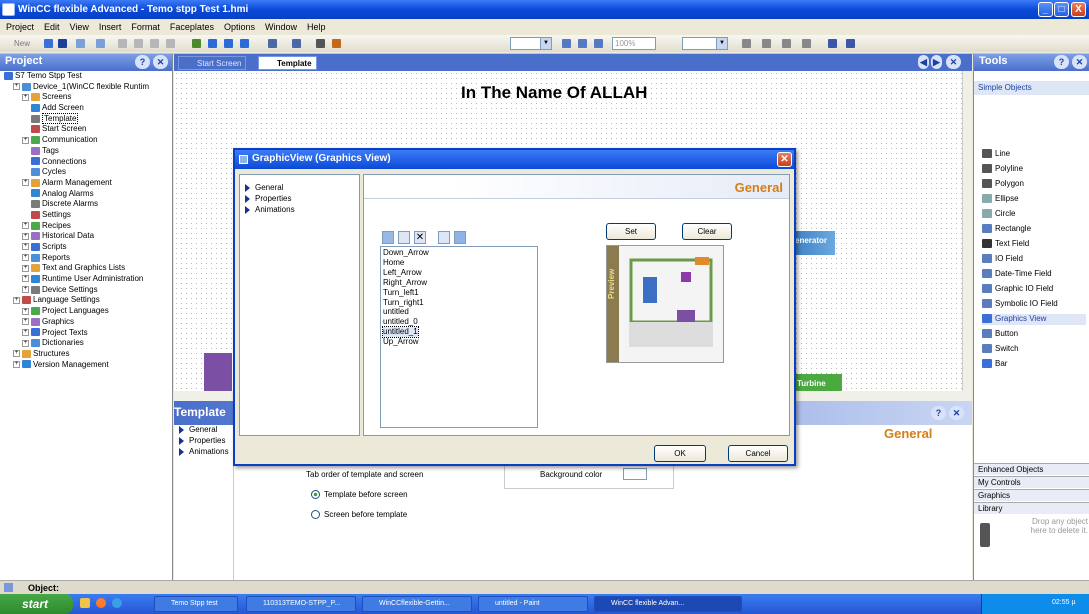 The width and height of the screenshot is (1089, 614). What do you see at coordinates (444, 237) in the screenshot?
I see `list-view-icon` at bounding box center [444, 237].